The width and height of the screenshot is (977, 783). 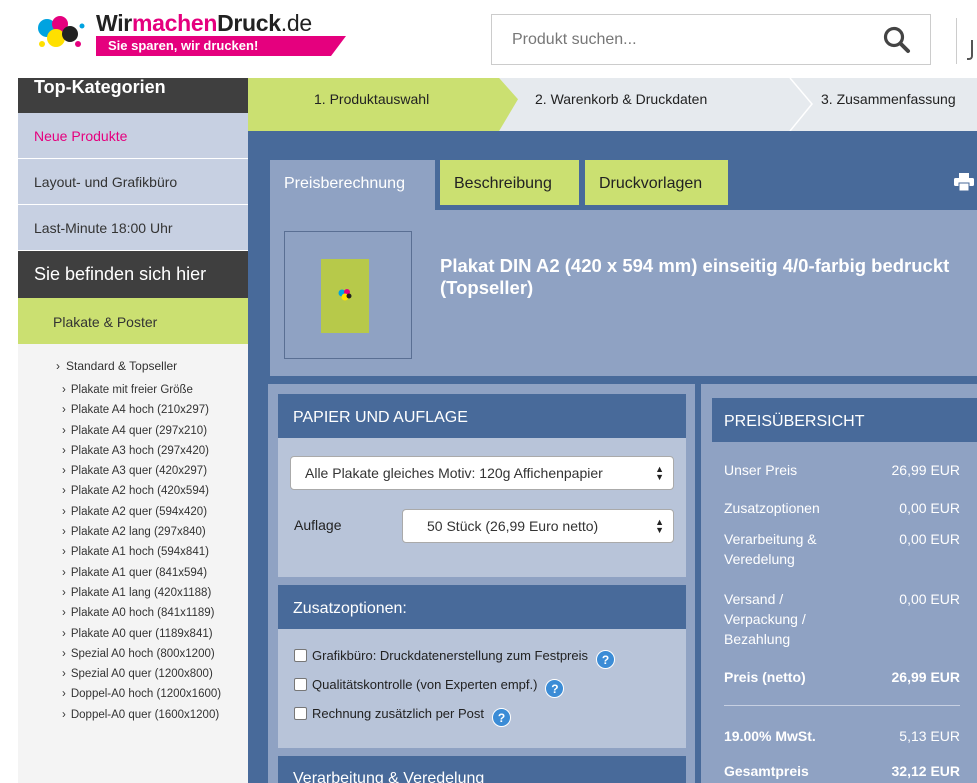 What do you see at coordinates (296, 23) in the screenshot?
I see `brand-name-part: .de` at bounding box center [296, 23].